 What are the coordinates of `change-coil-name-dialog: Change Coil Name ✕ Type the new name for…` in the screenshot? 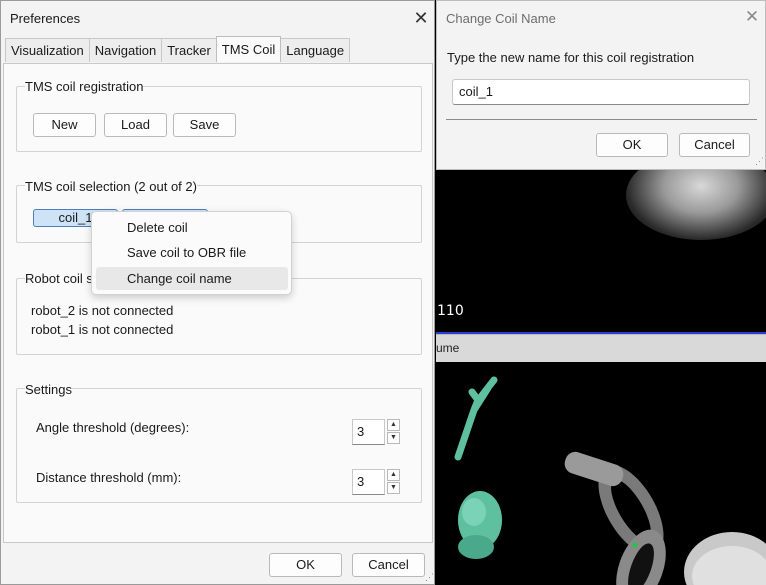 It's located at (601, 85).